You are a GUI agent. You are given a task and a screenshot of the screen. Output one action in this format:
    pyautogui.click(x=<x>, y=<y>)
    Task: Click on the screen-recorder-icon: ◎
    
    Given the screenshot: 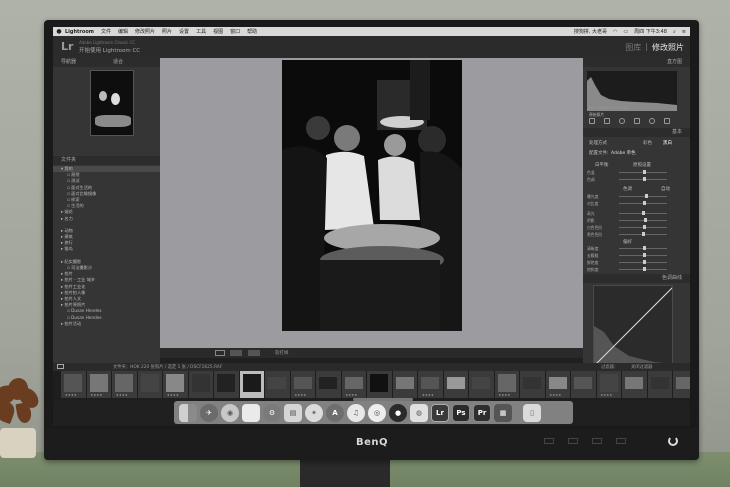 What is the action you would take?
    pyautogui.click(x=377, y=412)
    